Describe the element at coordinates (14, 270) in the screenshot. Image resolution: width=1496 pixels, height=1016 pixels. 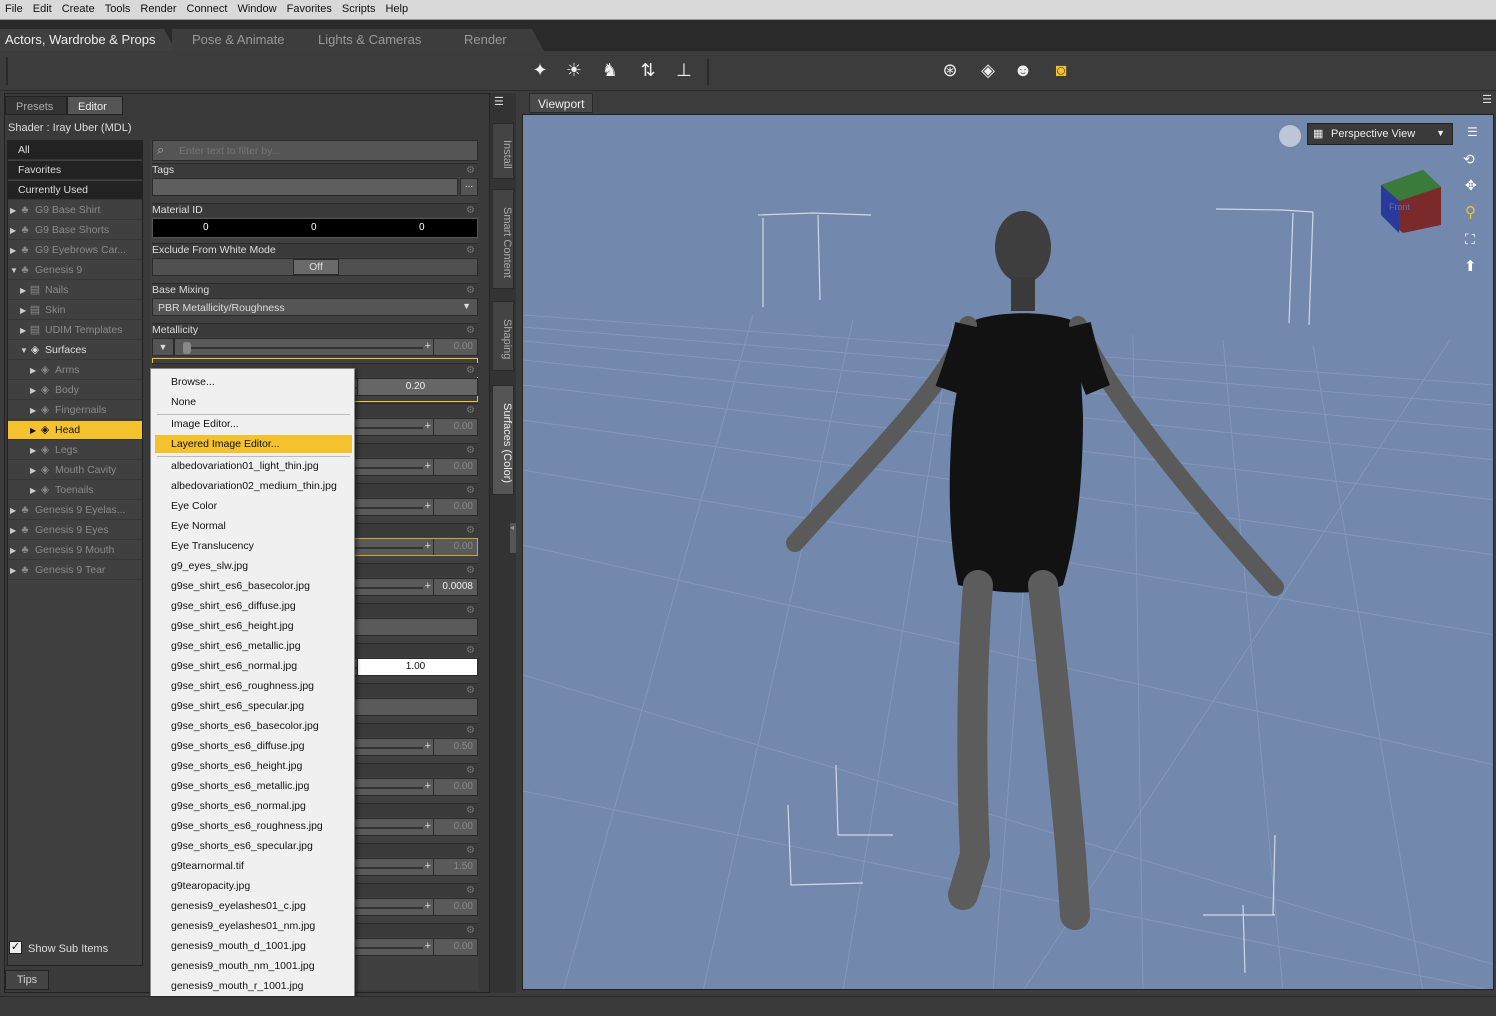
I see `collapse-icon: ▼` at that location.